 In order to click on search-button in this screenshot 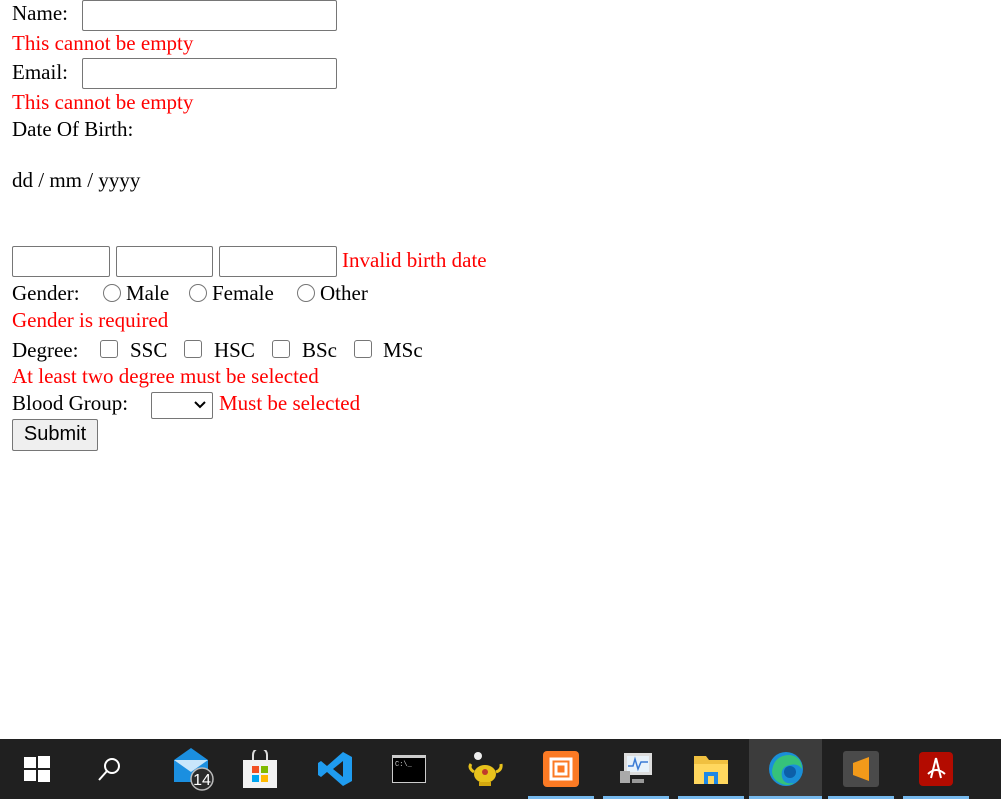, I will do `click(109, 769)`.